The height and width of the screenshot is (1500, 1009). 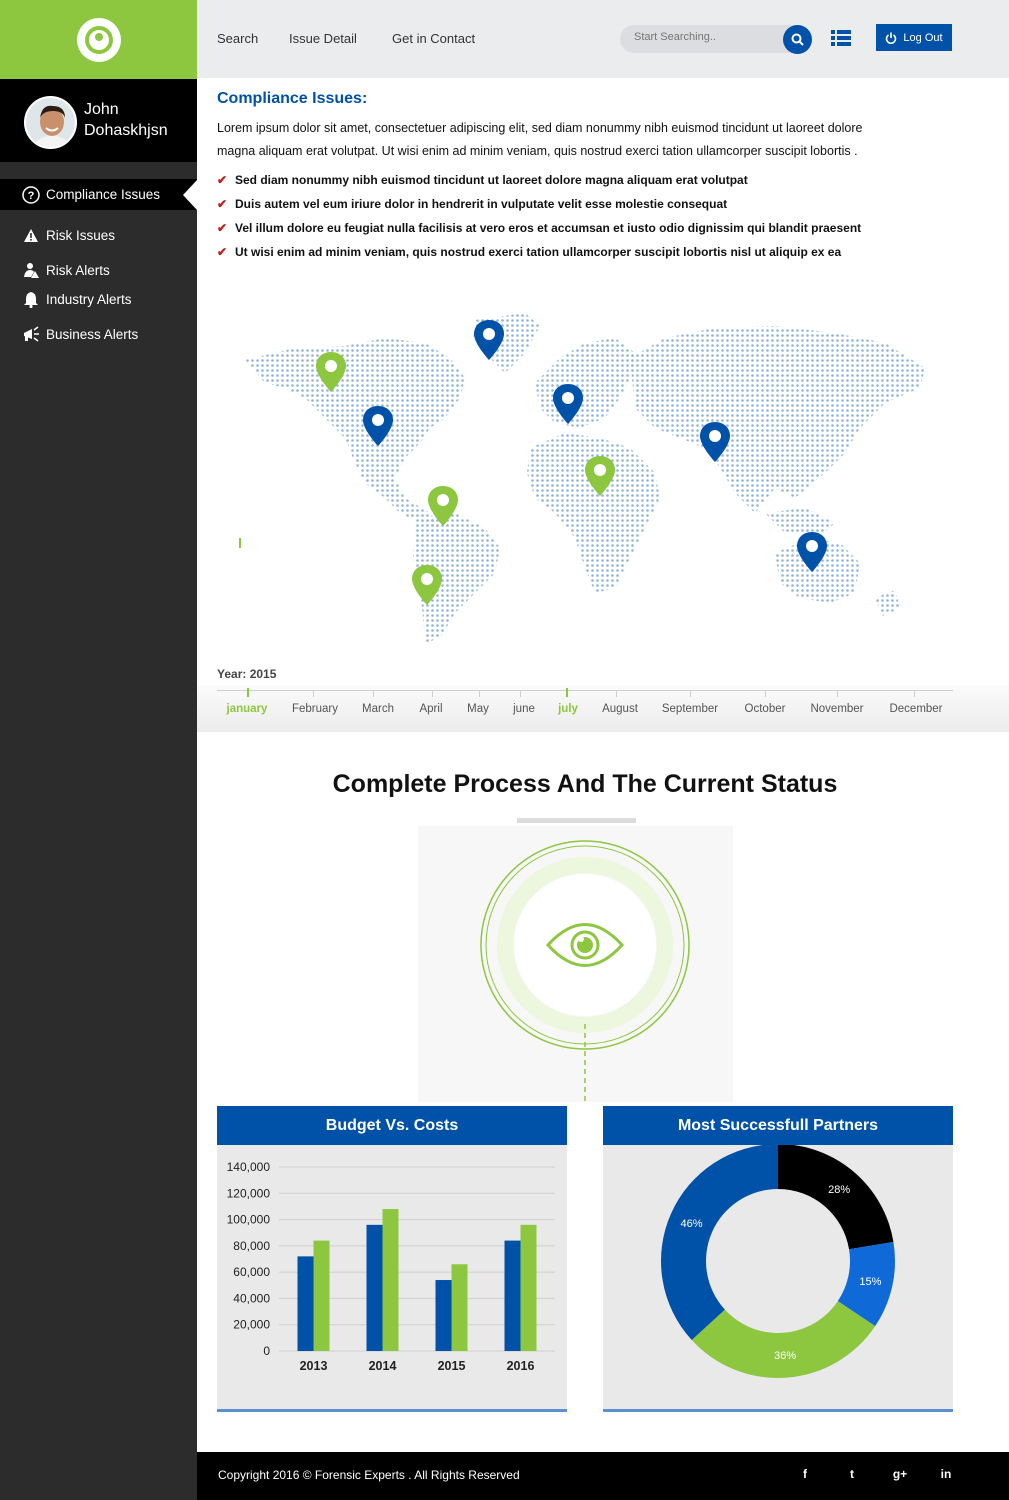 I want to click on year-label: Year: 2015, so click(x=247, y=674).